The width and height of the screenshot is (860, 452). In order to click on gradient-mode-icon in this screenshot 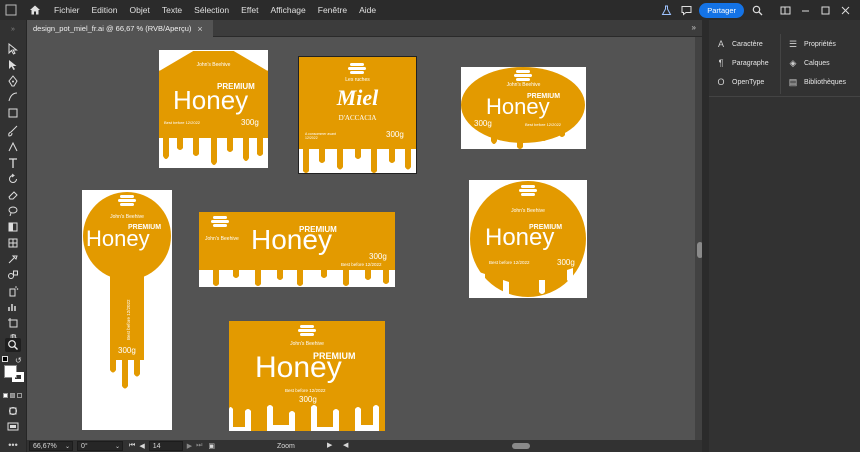, I will do `click(12, 395)`.